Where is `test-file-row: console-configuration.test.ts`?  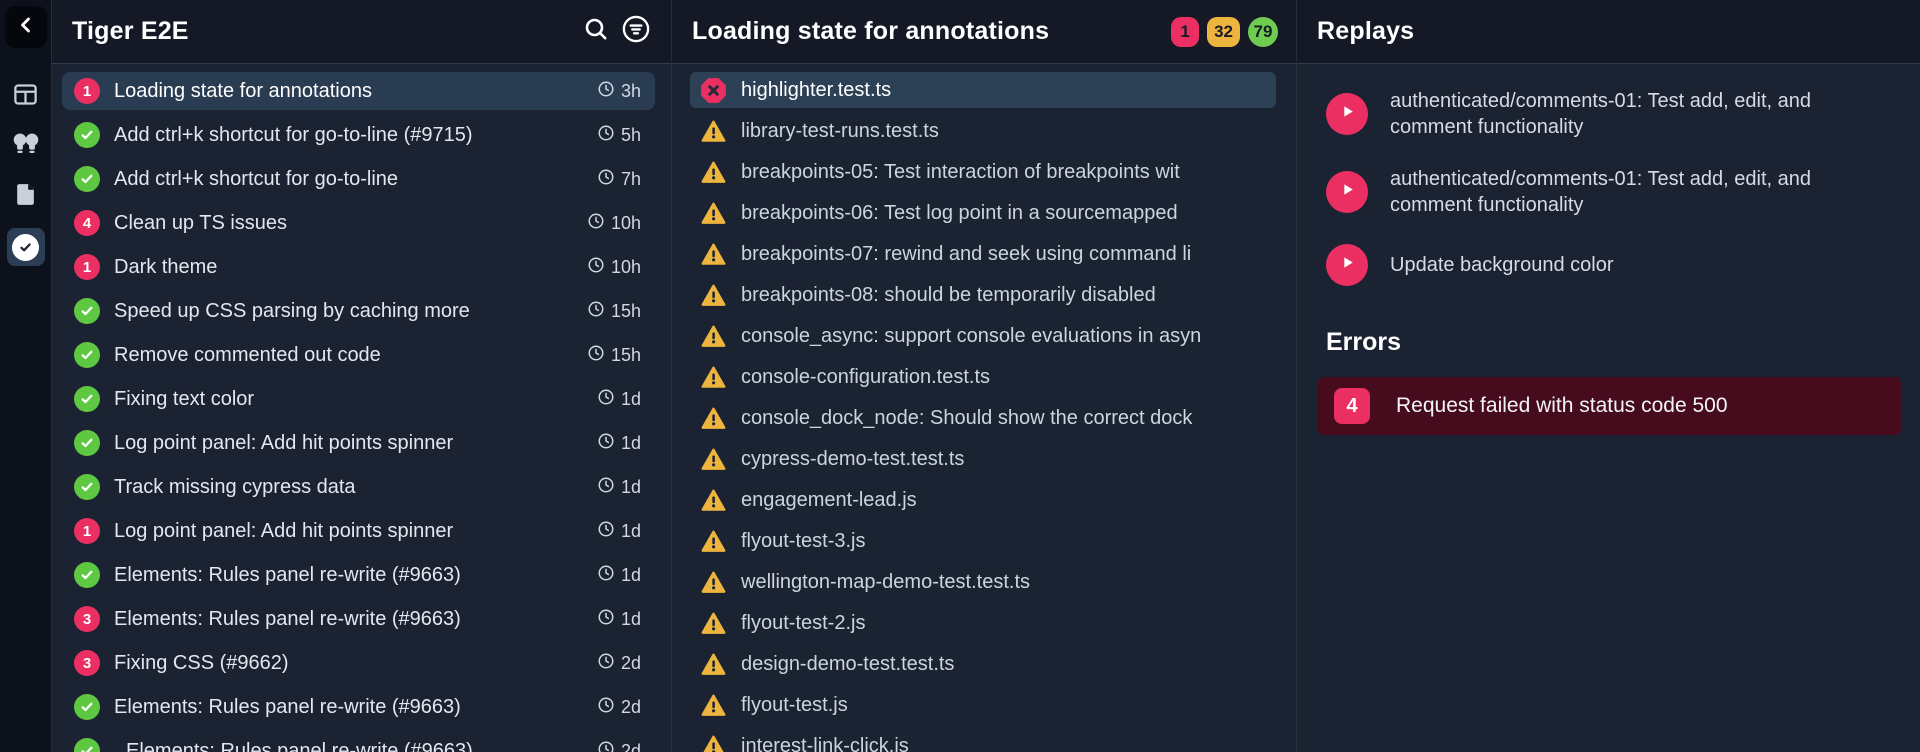
test-file-row: console-configuration.test.ts is located at coordinates (983, 377).